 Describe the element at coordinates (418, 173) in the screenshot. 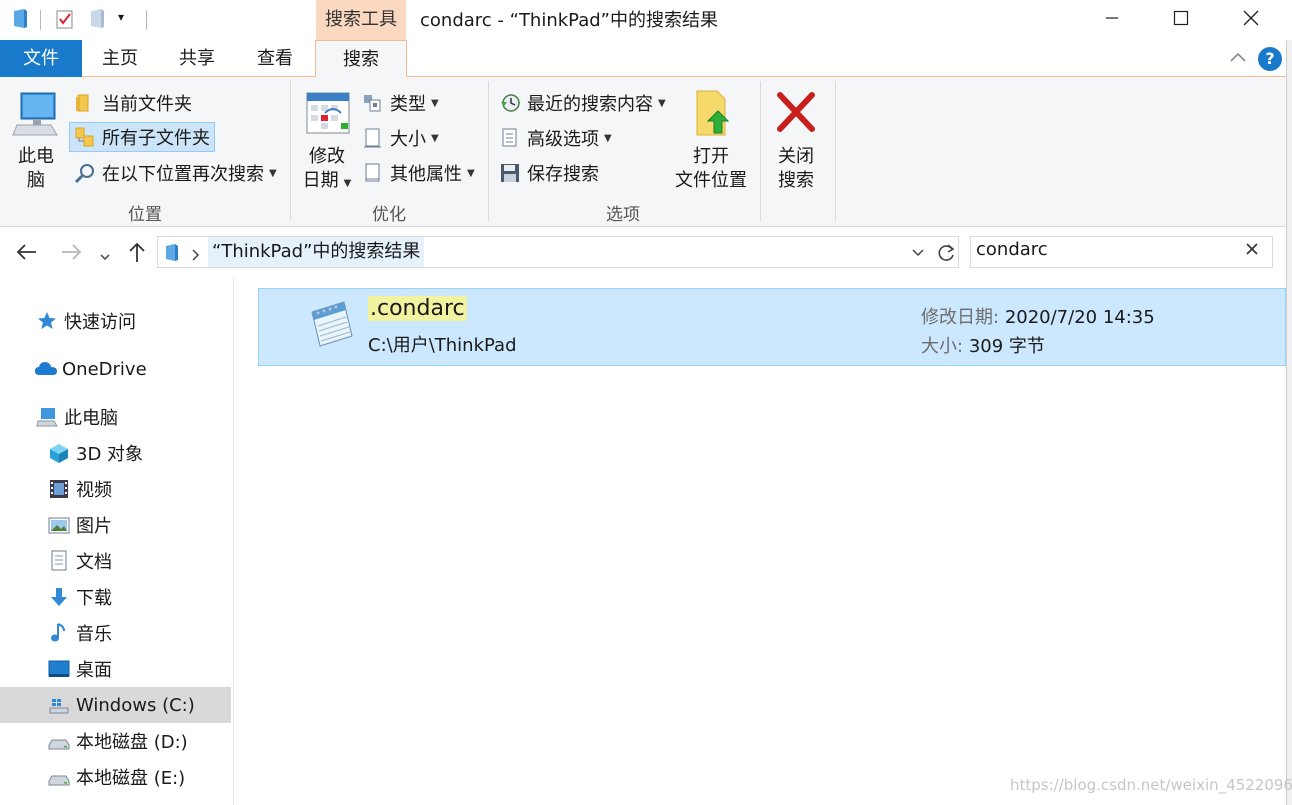

I see `other-properties-button: 其他属性 ▼` at that location.